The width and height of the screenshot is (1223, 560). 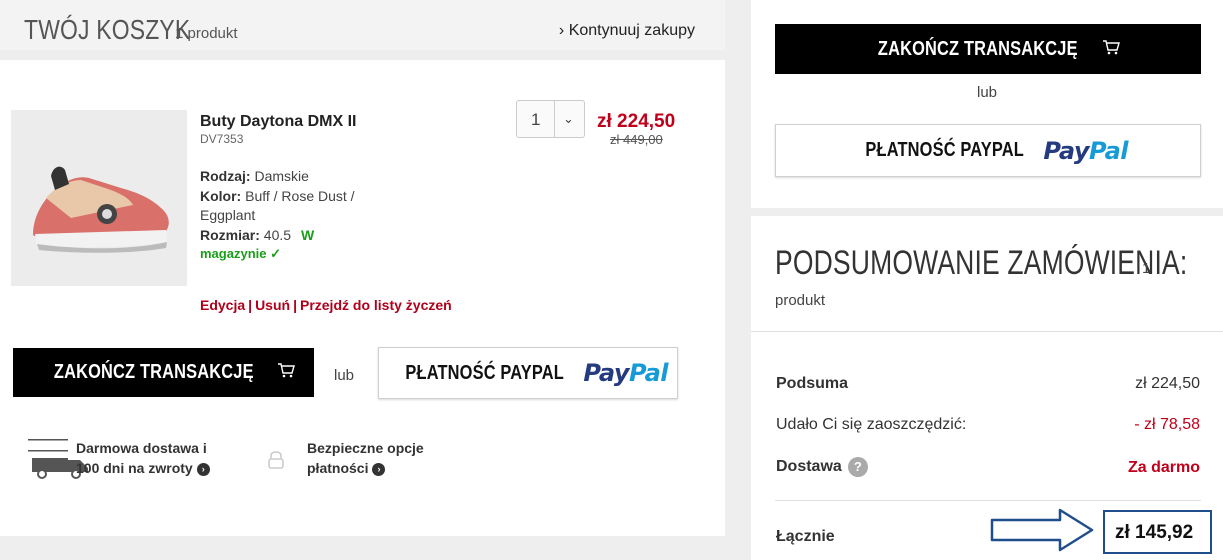 What do you see at coordinates (272, 305) in the screenshot?
I see `remove-link: Usuń` at bounding box center [272, 305].